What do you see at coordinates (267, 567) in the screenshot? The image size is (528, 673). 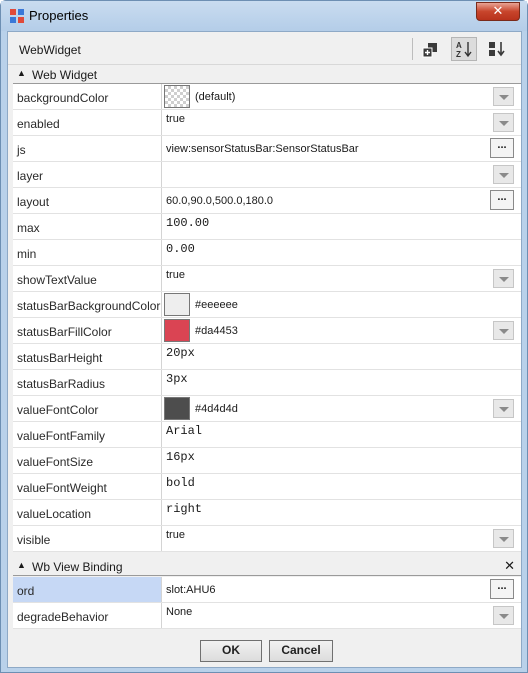 I see `section-view-binding: ▲ Wb View Binding ✕` at bounding box center [267, 567].